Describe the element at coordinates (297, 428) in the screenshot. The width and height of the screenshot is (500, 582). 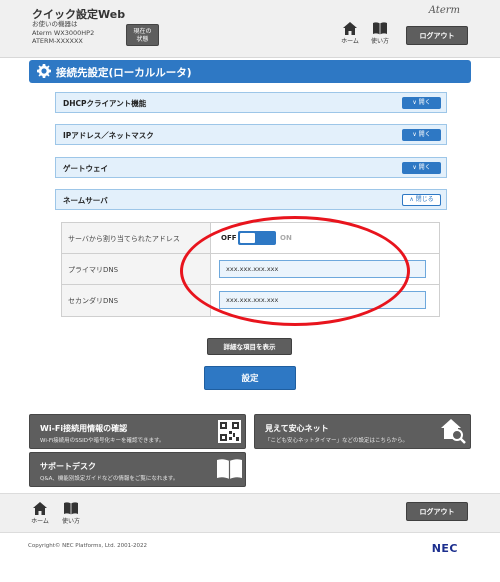
I see `safety-net-title: 見えて安心ネット` at that location.